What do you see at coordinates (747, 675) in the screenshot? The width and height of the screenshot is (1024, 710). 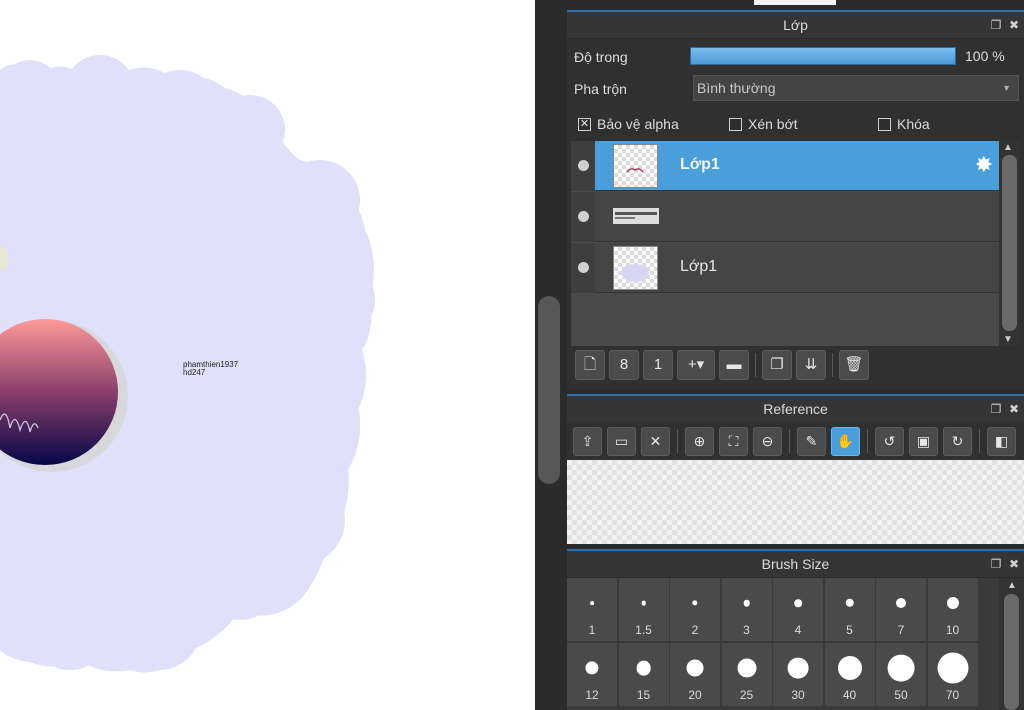 I see `brush-size-cell: 25` at bounding box center [747, 675].